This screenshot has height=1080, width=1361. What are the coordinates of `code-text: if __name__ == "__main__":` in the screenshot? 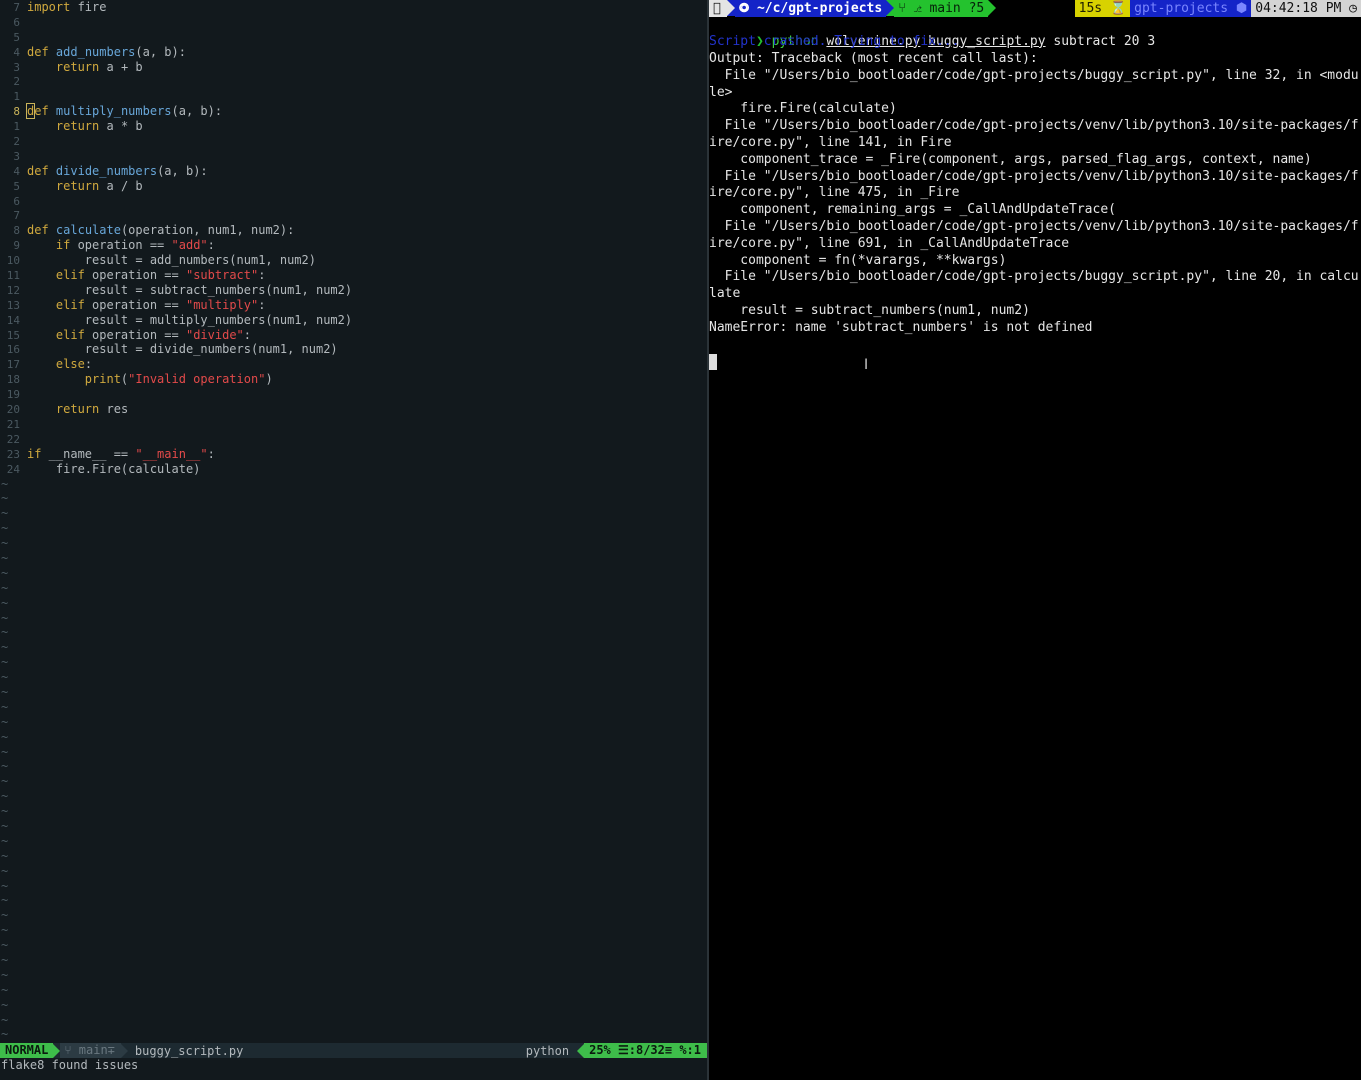 It's located at (117, 454).